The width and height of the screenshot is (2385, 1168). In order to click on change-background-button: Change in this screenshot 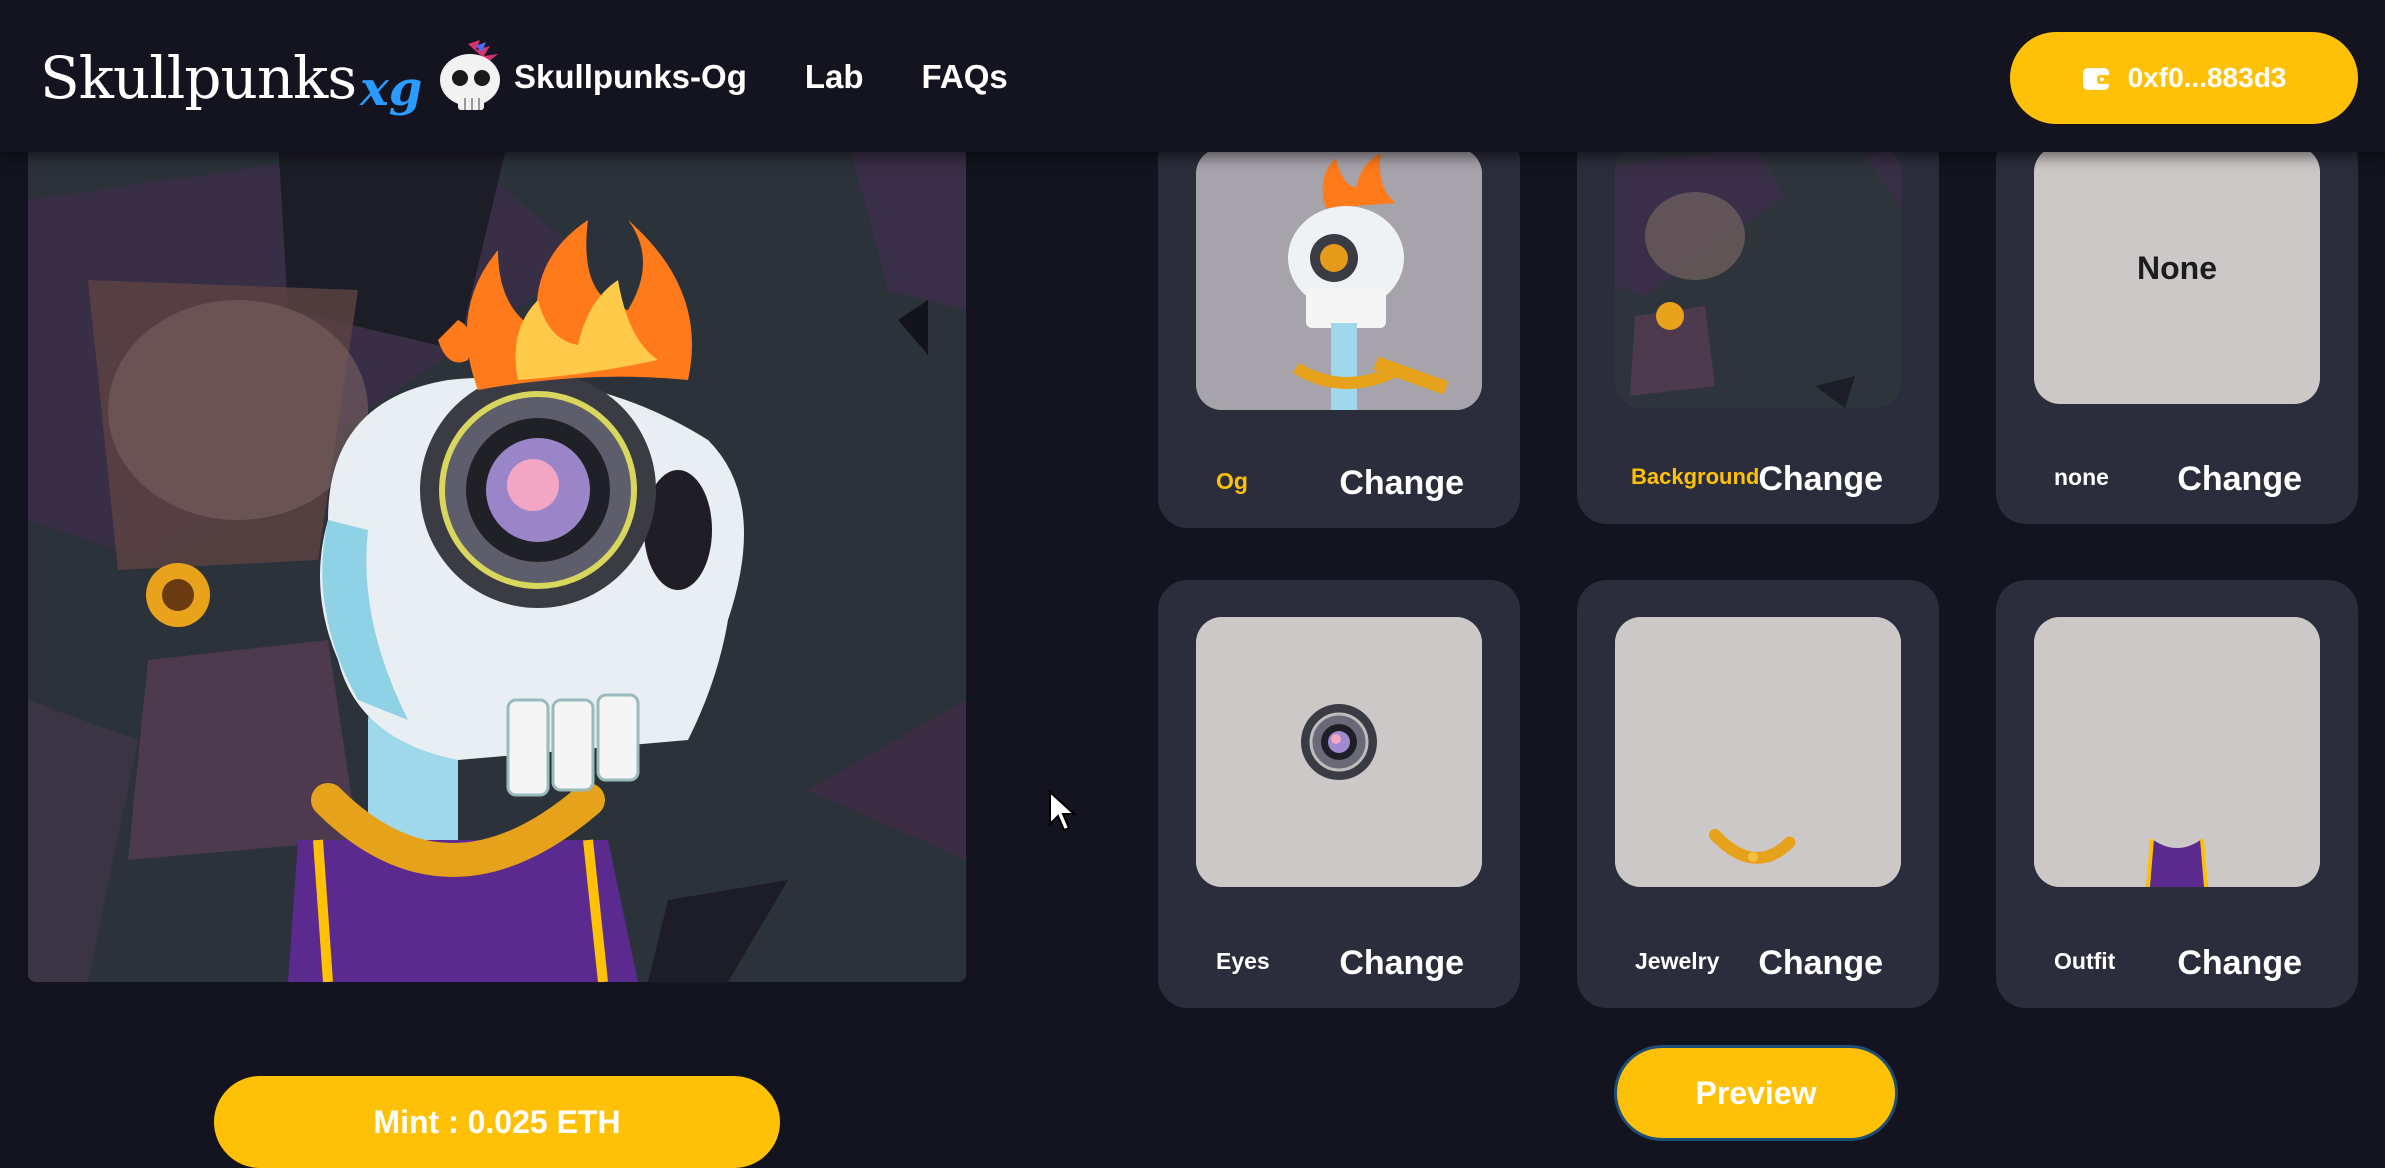, I will do `click(1820, 479)`.